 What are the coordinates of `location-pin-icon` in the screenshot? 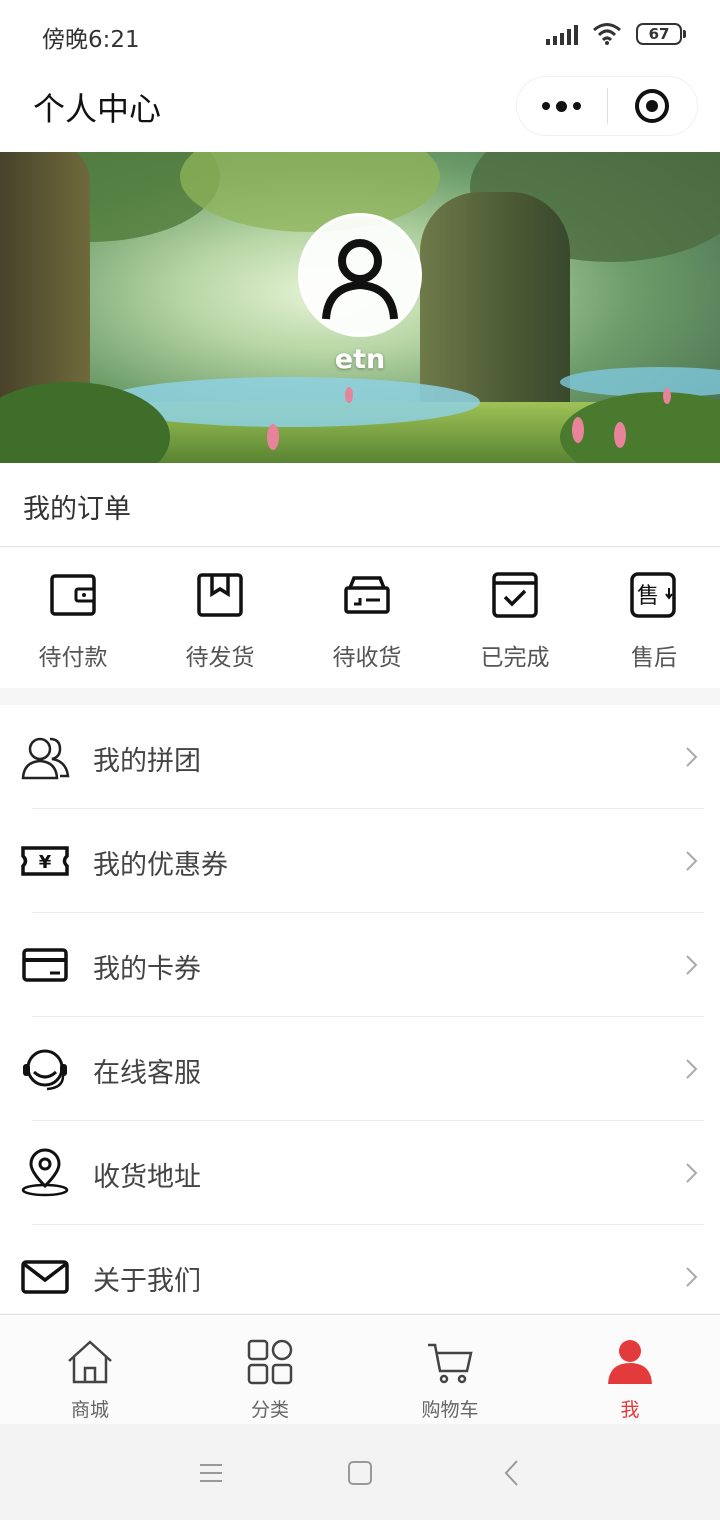 It's located at (45, 1172).